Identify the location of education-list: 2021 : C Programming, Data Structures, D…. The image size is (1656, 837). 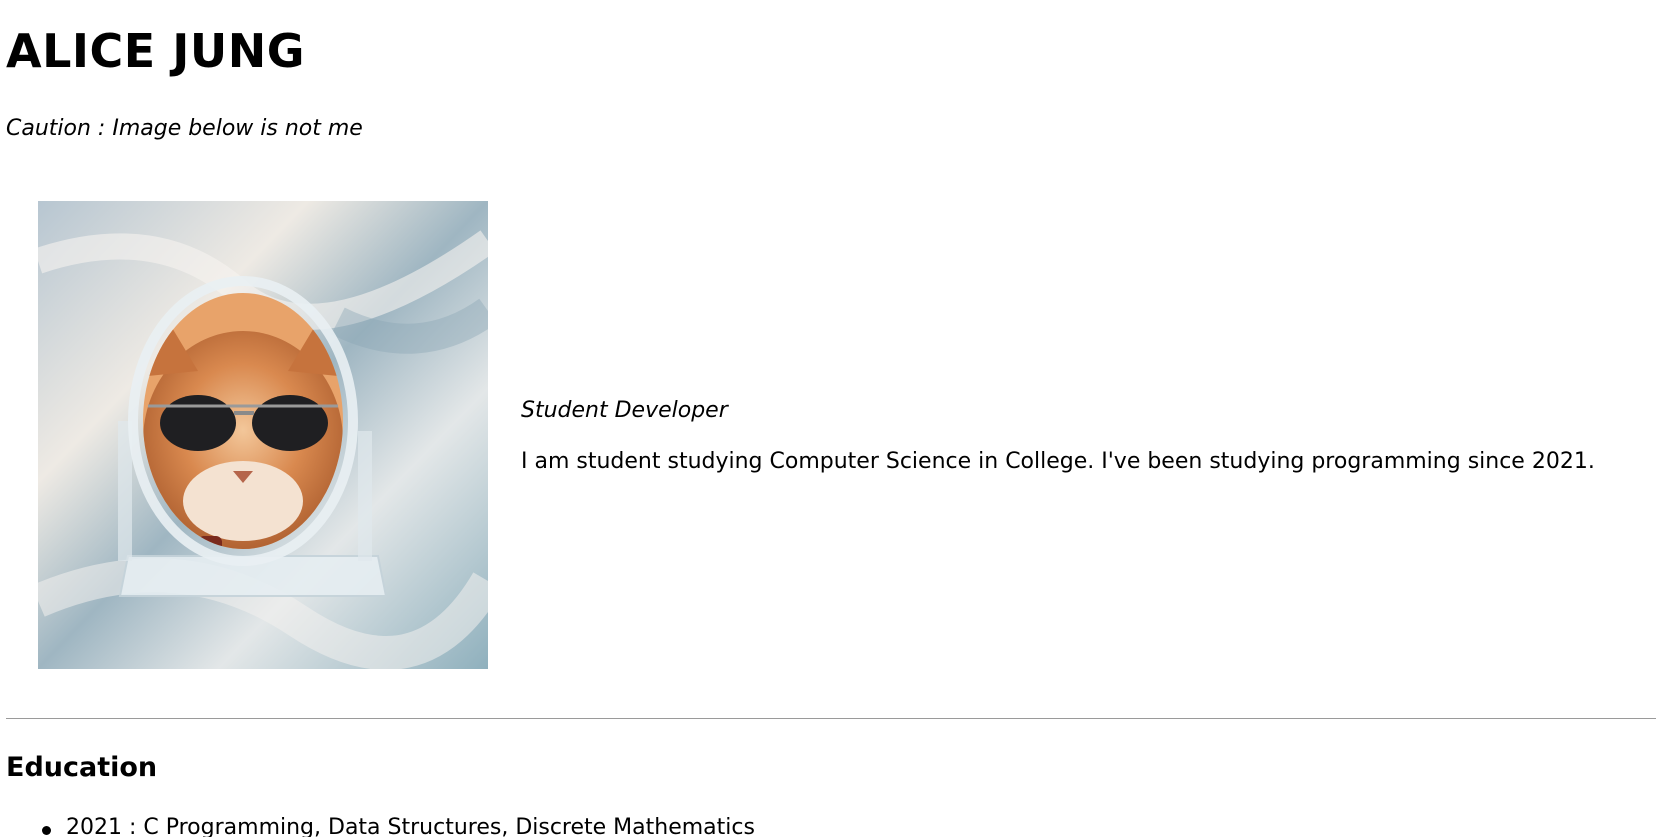
(380, 826).